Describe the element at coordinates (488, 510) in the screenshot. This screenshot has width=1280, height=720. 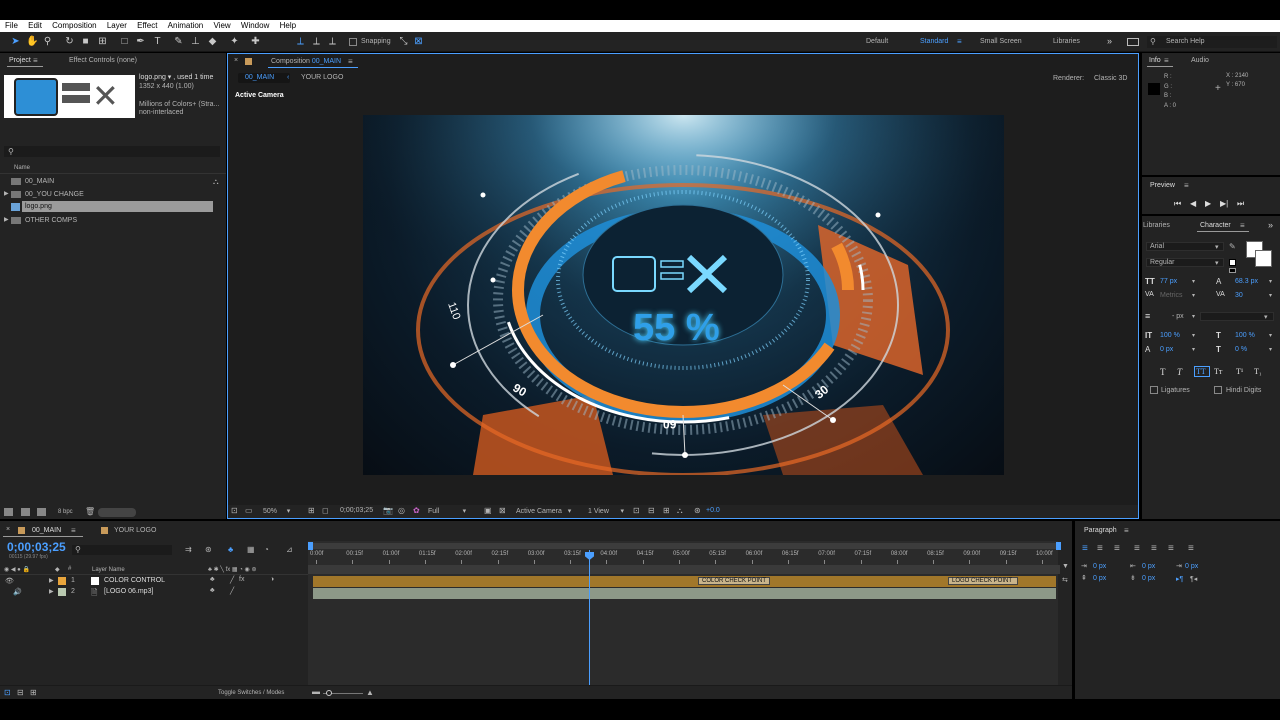
I see `region-of-interest-icon: ▣` at that location.